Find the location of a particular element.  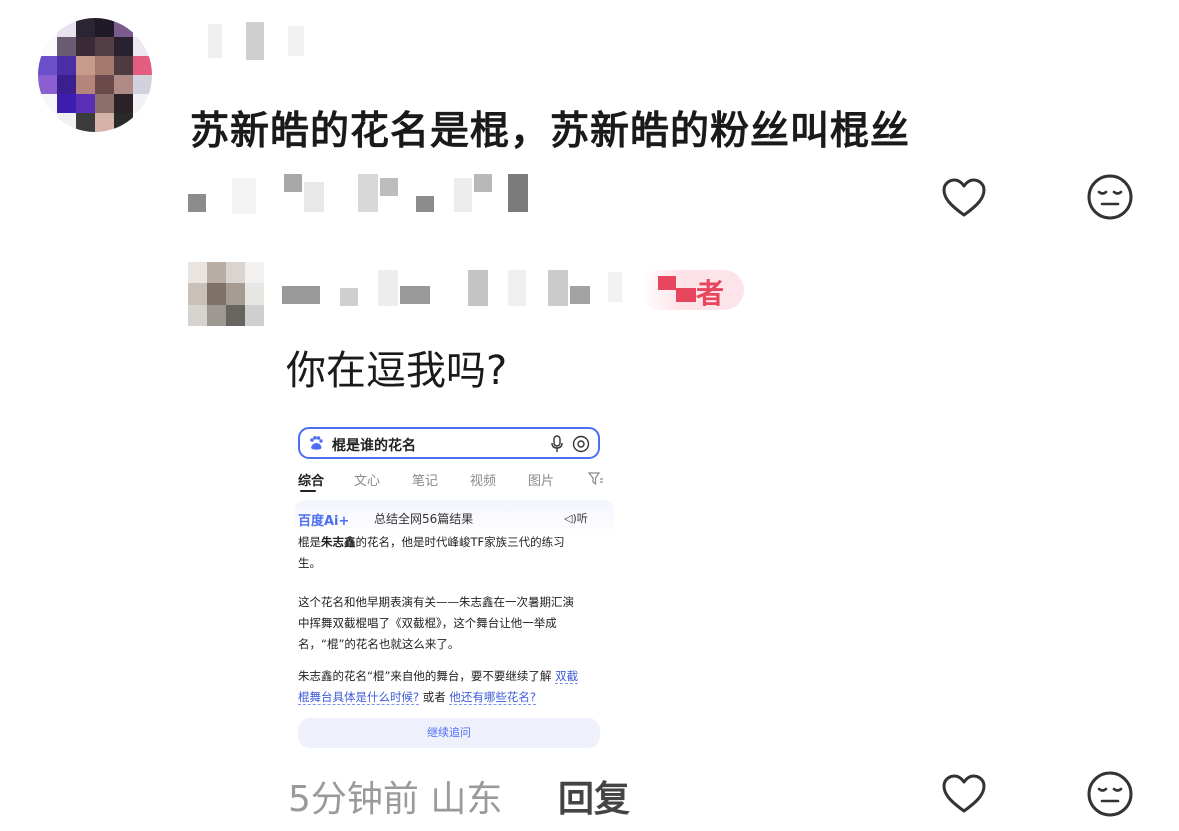

comment-text: 苏新皓的花名是棍，苏新皓的粉丝叫棍丝 is located at coordinates (550, 131).